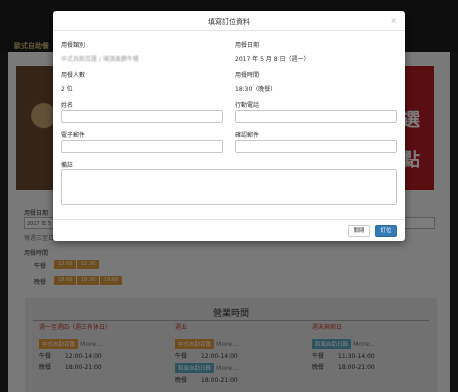  What do you see at coordinates (247, 45) in the screenshot?
I see `meal-date-label: 用餐日期` at bounding box center [247, 45].